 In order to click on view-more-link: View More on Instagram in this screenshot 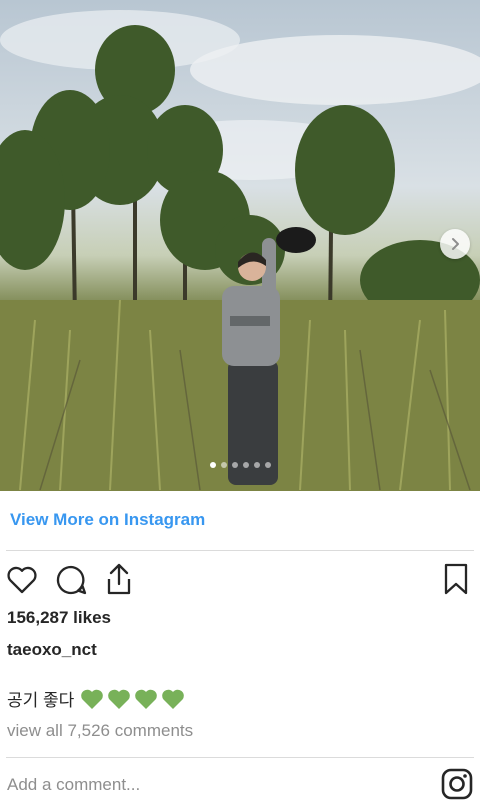, I will do `click(107, 520)`.